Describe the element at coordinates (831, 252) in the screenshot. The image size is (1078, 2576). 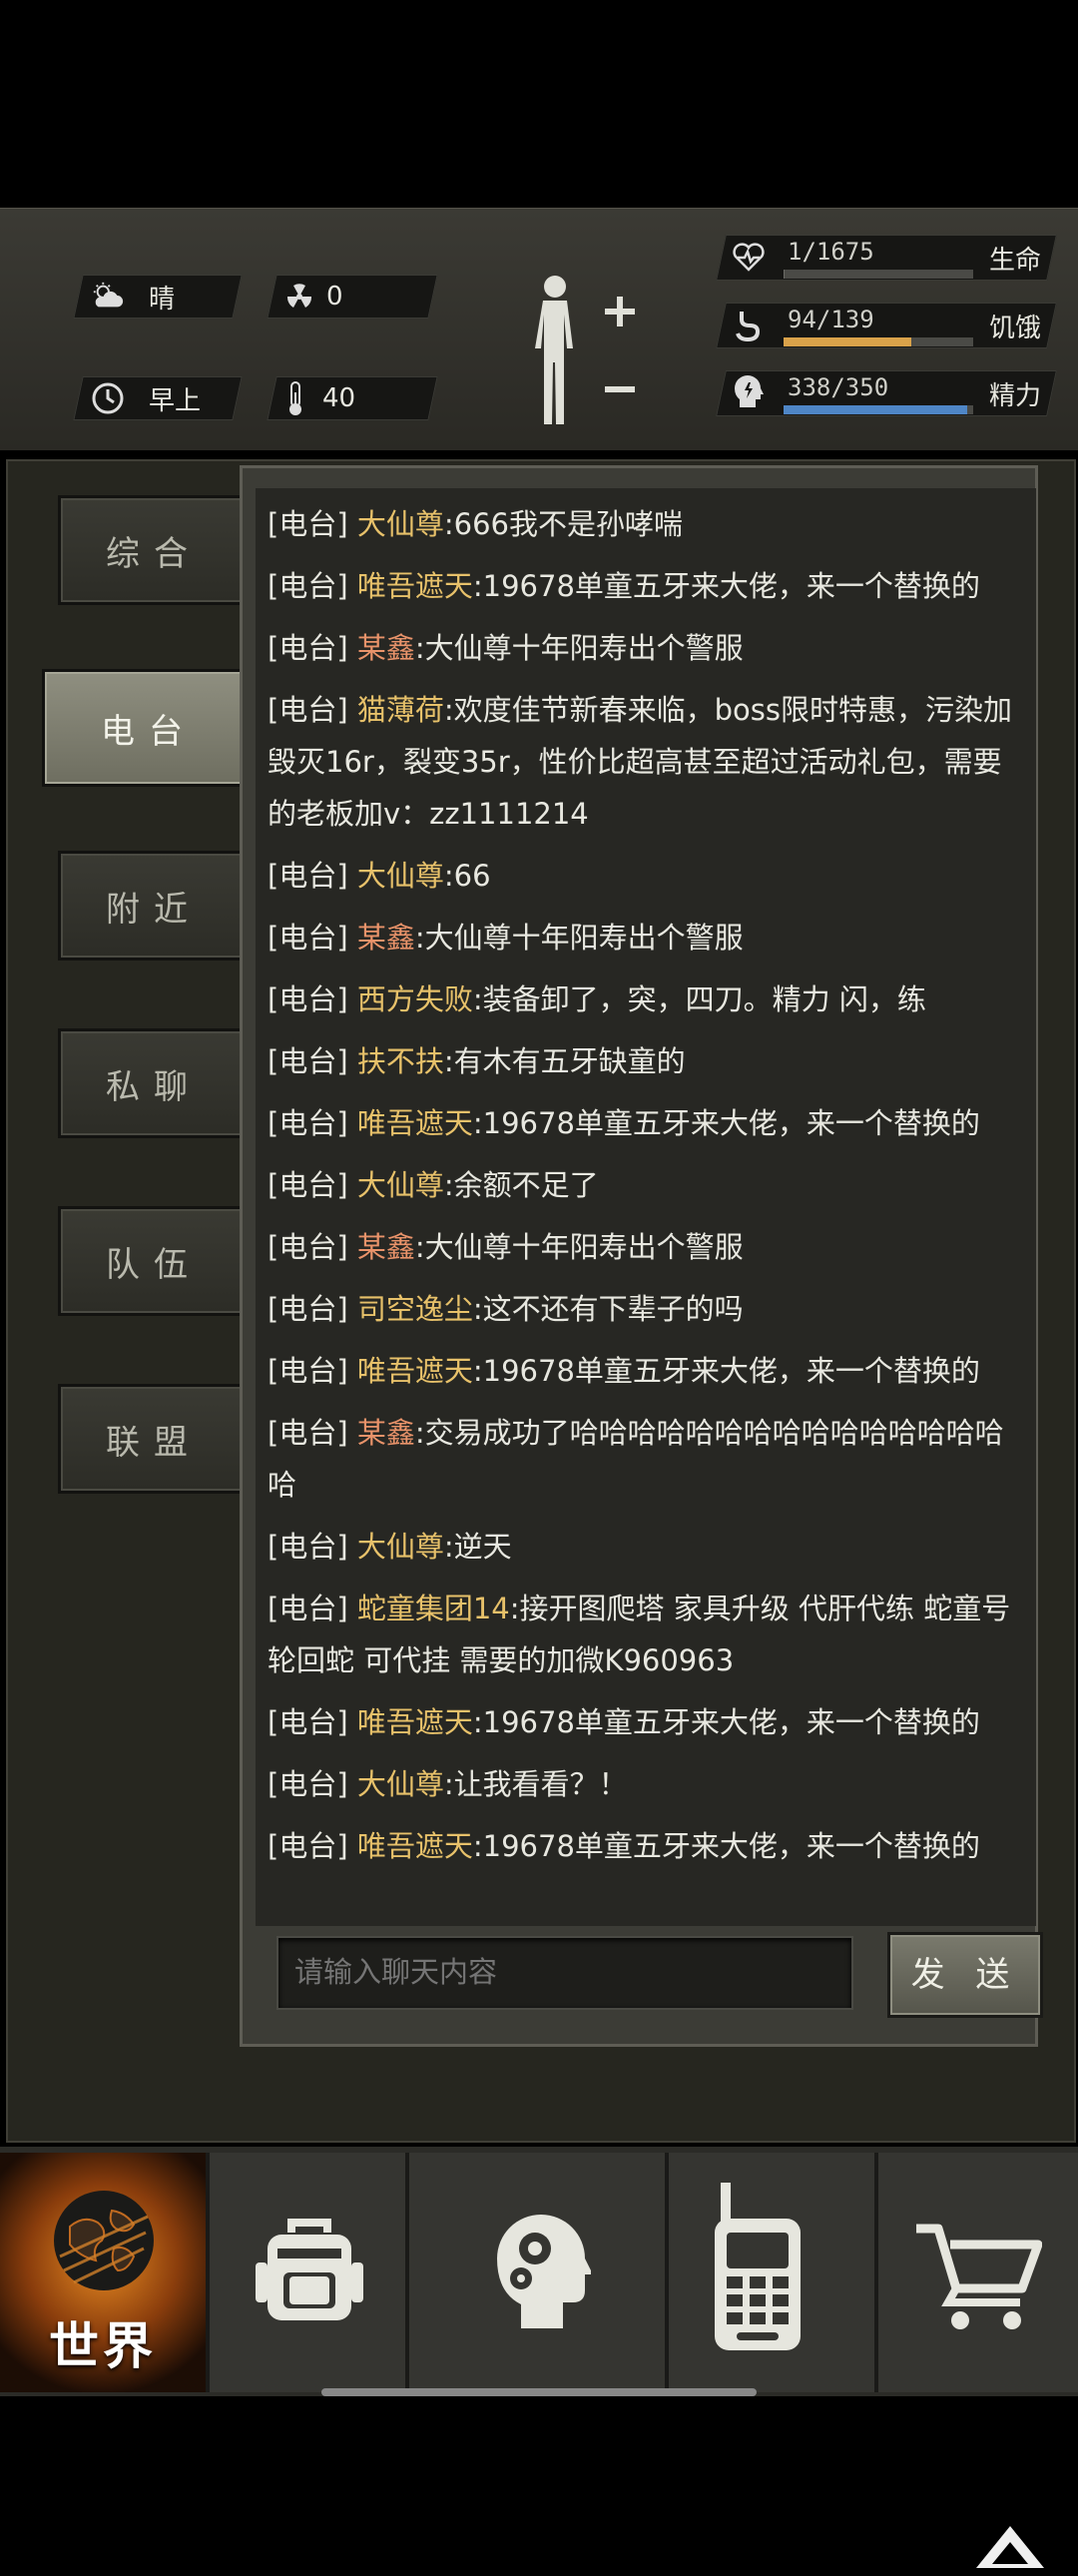
I see `vital-value: 1/1675` at that location.